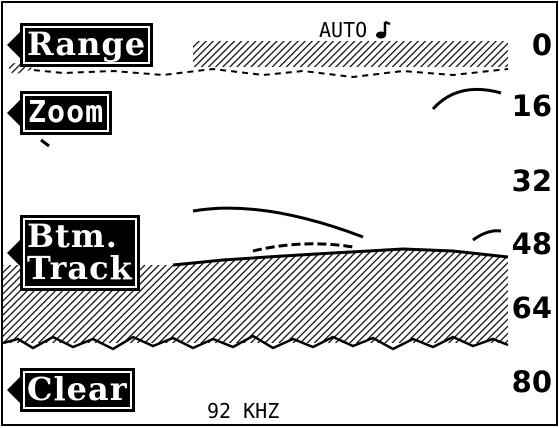 The width and height of the screenshot is (559, 428). What do you see at coordinates (531, 181) in the screenshot?
I see `depth-tick-32: 32` at bounding box center [531, 181].